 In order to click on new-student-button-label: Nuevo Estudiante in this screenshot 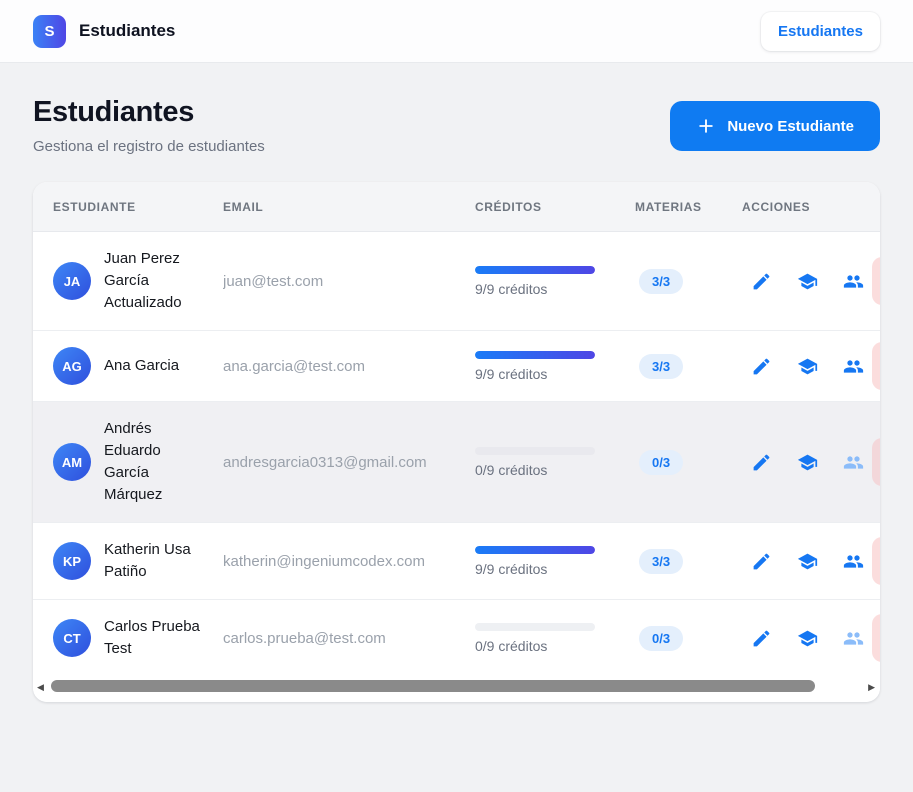, I will do `click(790, 126)`.